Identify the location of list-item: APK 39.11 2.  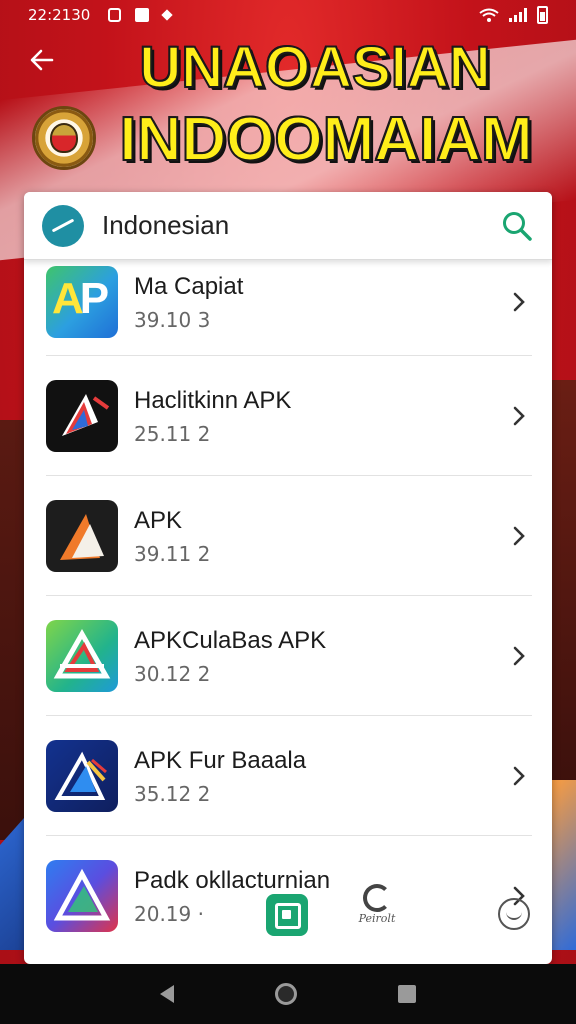
(288, 536).